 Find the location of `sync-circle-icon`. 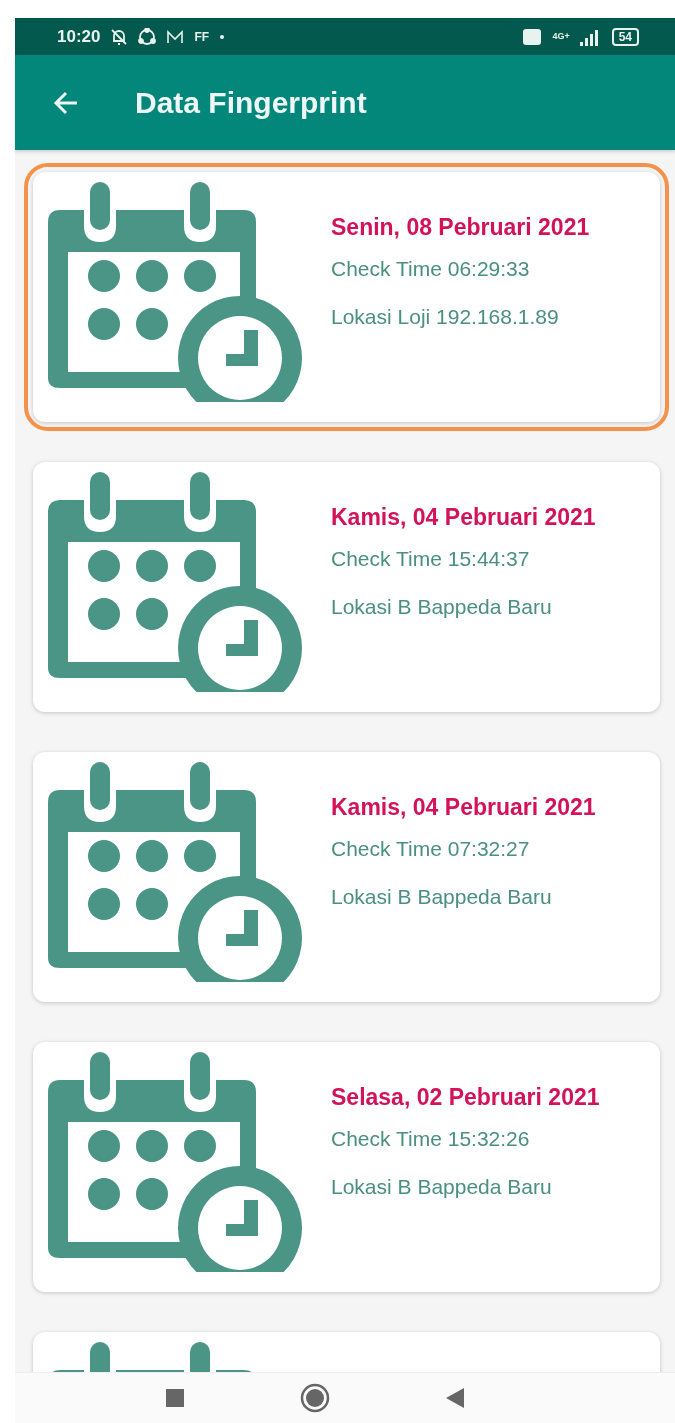

sync-circle-icon is located at coordinates (147, 36).